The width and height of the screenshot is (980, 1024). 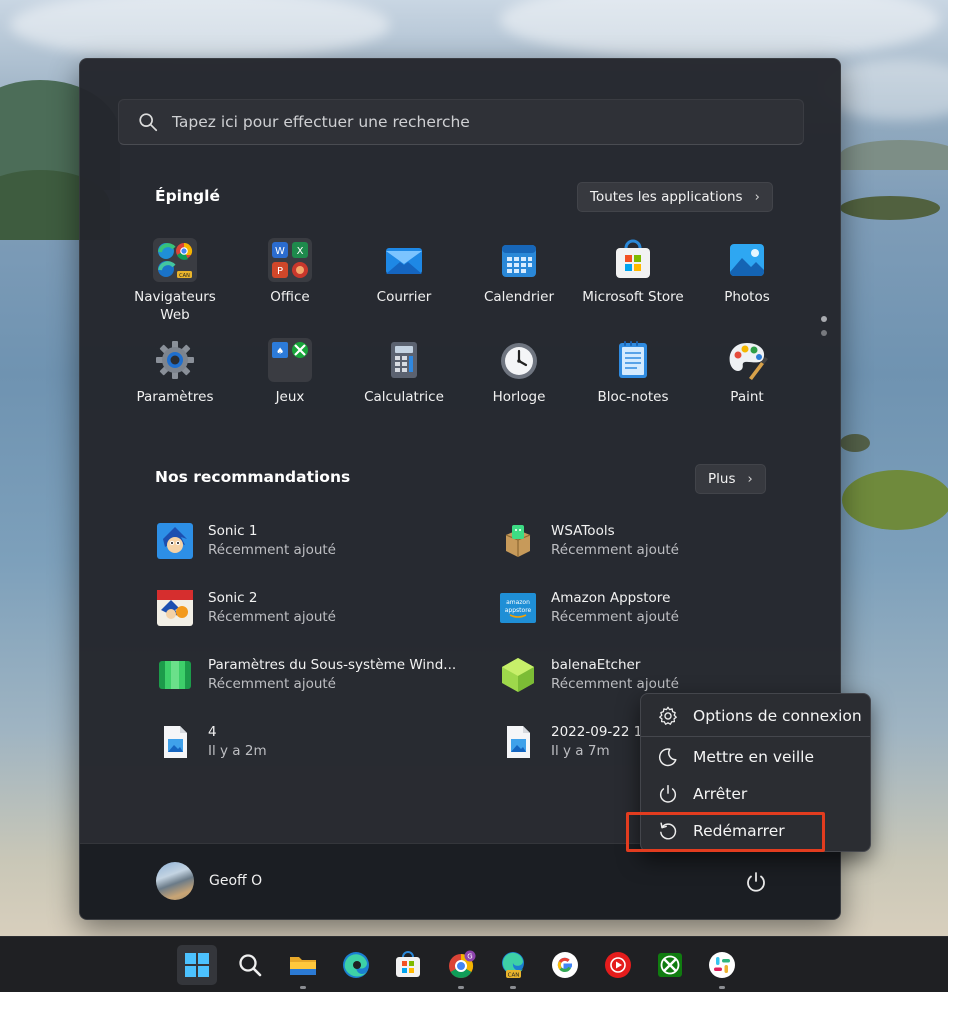 I want to click on menu-item-label: Mettre en veille, so click(x=754, y=757).